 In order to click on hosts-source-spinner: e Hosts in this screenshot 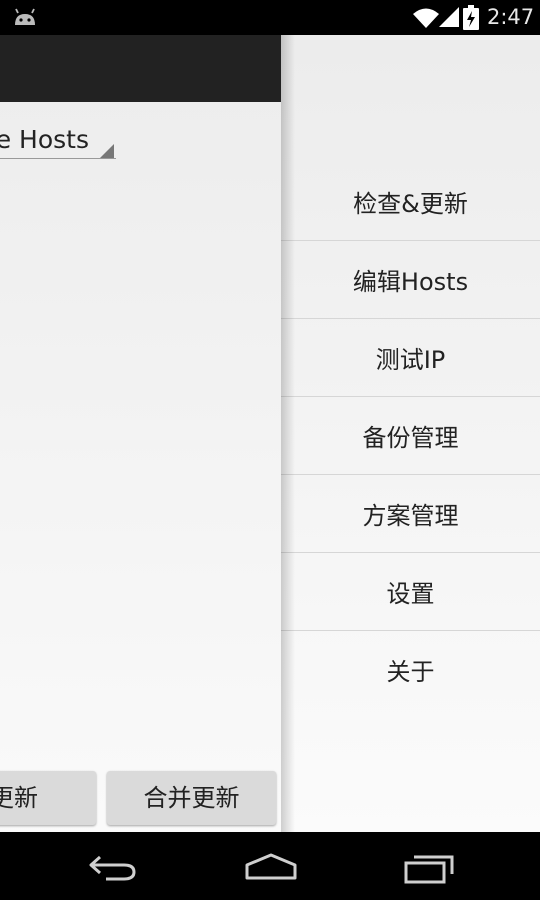, I will do `click(58, 142)`.